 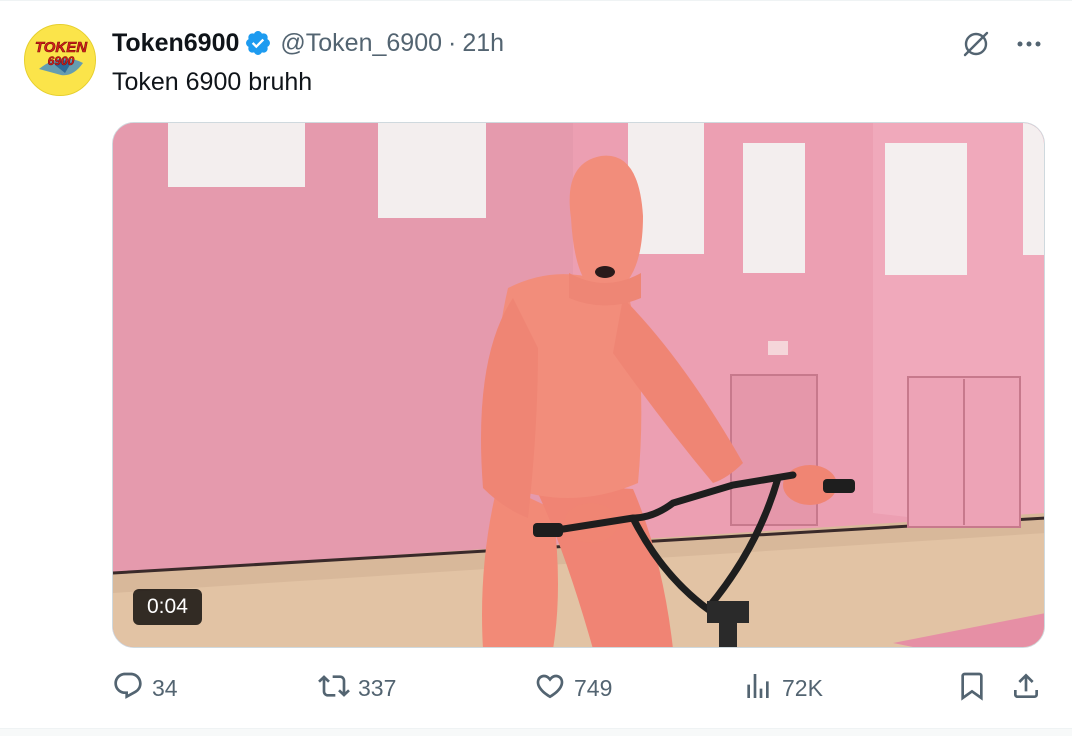 I want to click on avatar: TOKEN 6900, so click(x=60, y=60).